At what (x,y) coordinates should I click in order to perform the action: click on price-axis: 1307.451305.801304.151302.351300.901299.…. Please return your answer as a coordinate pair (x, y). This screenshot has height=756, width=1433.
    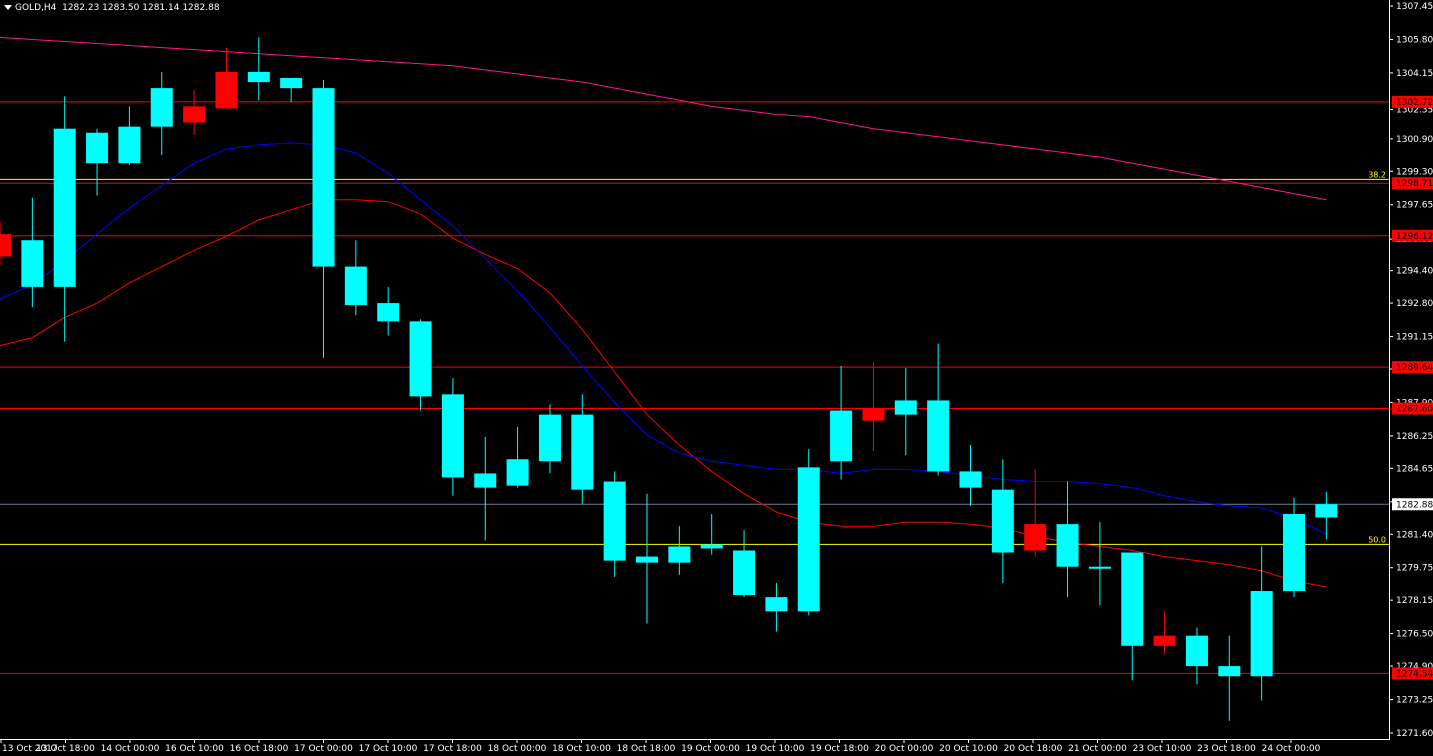
    Looking at the image, I should click on (1411, 378).